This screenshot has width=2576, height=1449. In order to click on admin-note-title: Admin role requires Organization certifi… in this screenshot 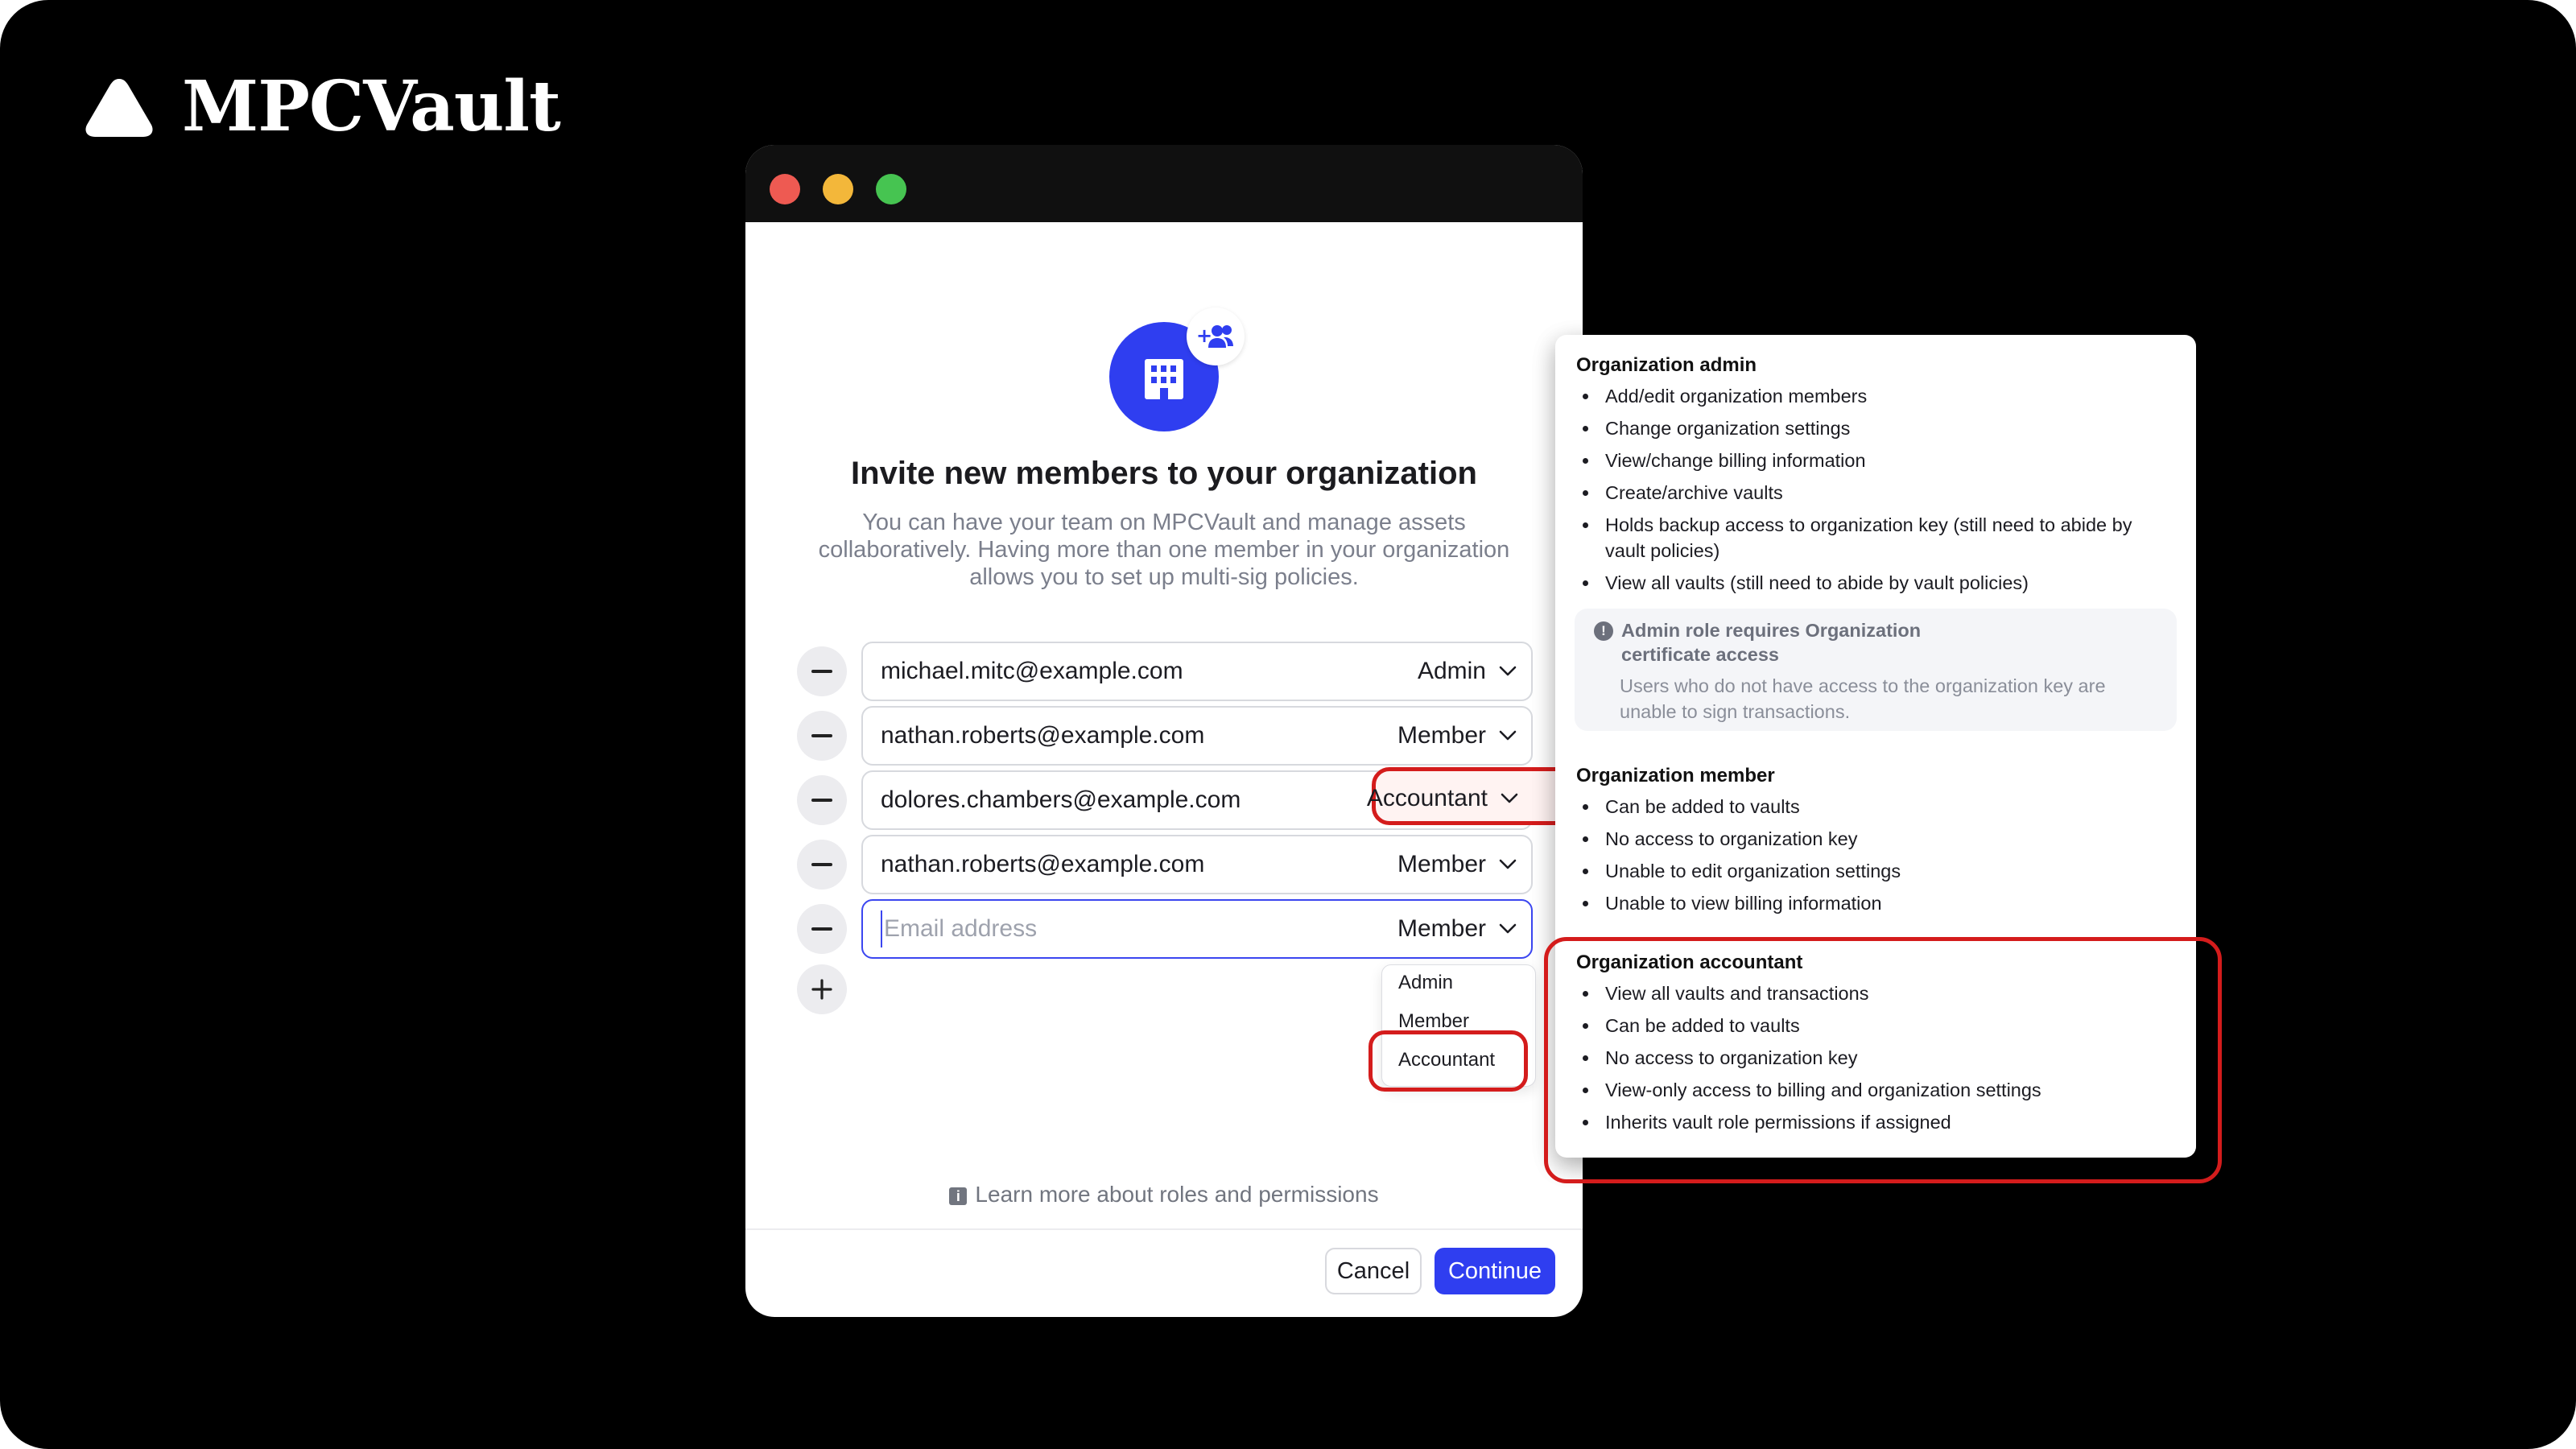, I will do `click(1771, 642)`.